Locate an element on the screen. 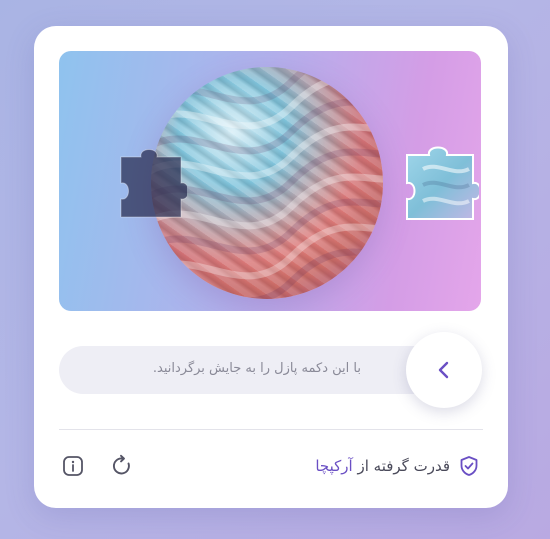 The height and width of the screenshot is (539, 550). slider-hint-text: با این دکمه پازل را به جایش برگردانید. is located at coordinates (256, 368).